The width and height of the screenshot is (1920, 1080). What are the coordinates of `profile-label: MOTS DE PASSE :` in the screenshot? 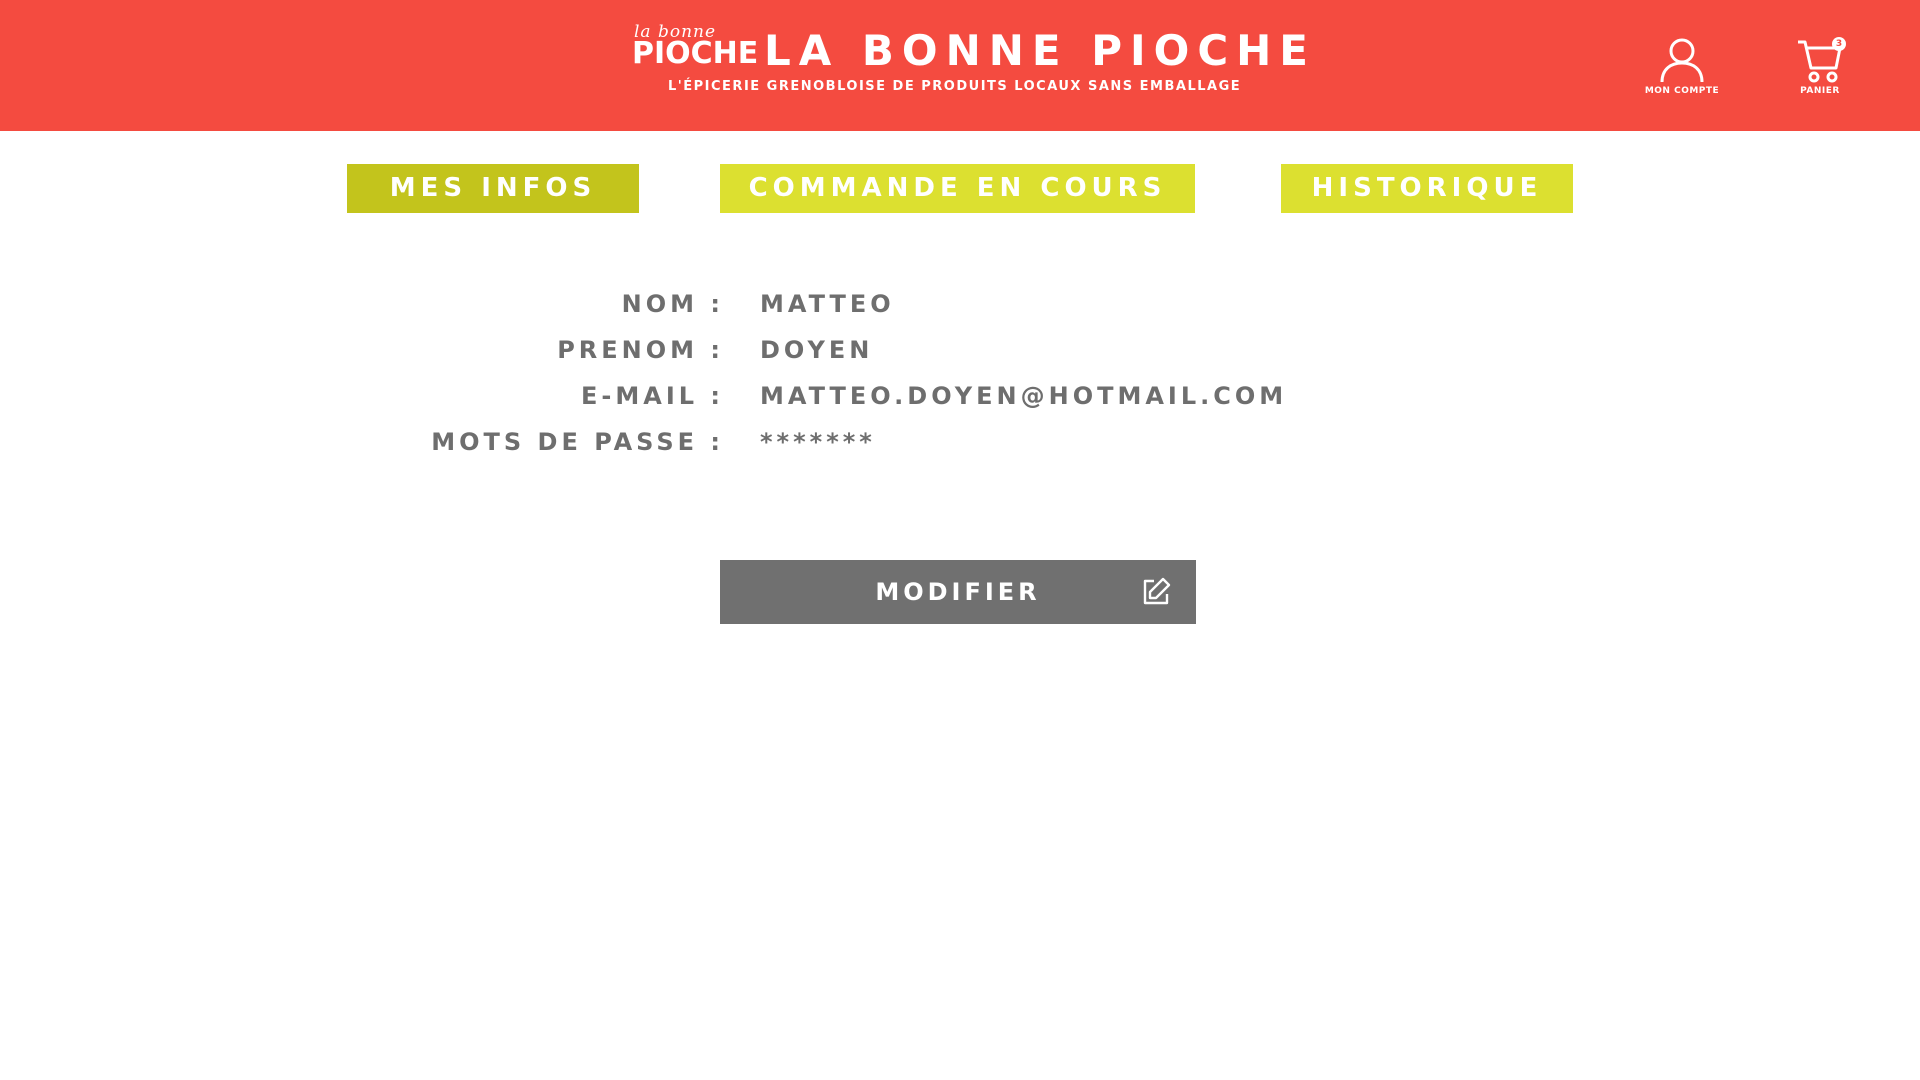 It's located at (577, 442).